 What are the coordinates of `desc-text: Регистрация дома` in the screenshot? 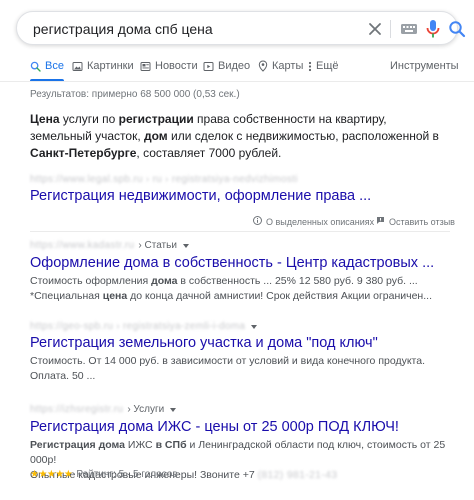 It's located at (78, 445).